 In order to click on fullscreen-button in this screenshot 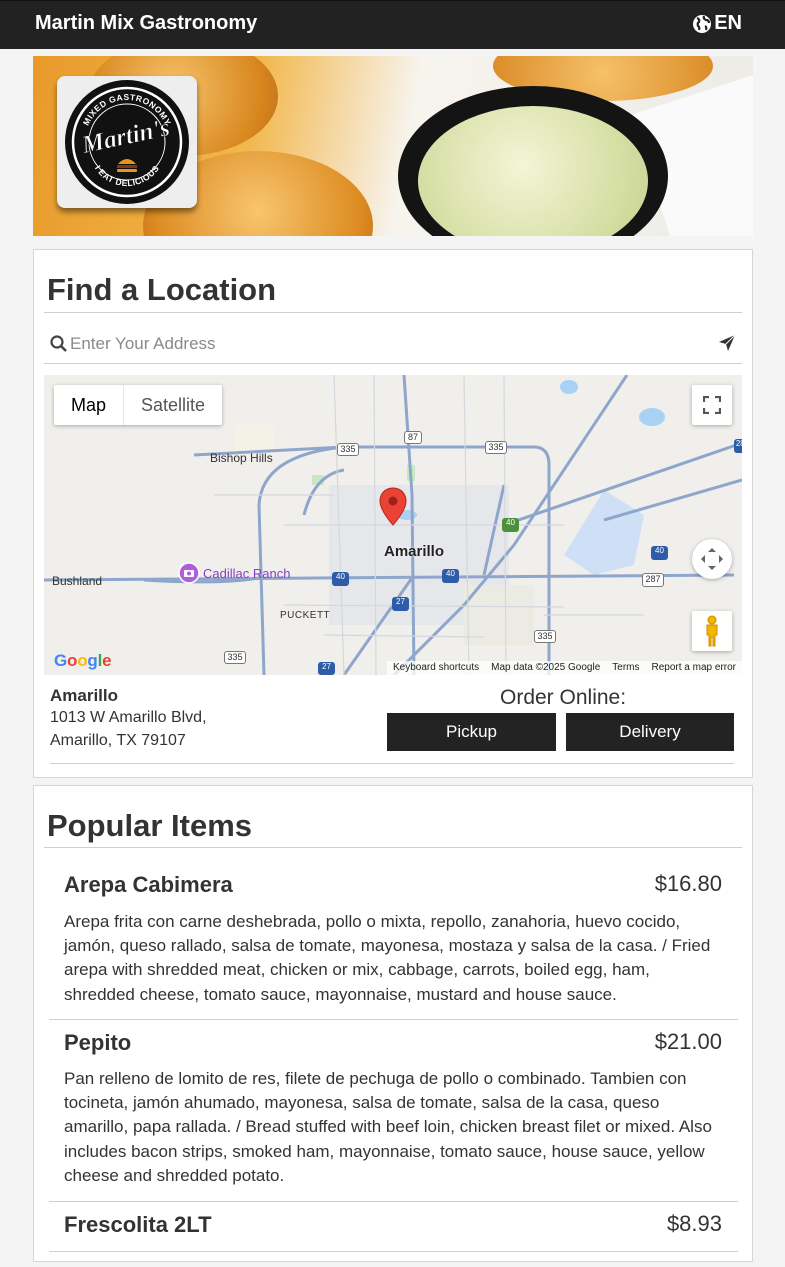, I will do `click(712, 405)`.